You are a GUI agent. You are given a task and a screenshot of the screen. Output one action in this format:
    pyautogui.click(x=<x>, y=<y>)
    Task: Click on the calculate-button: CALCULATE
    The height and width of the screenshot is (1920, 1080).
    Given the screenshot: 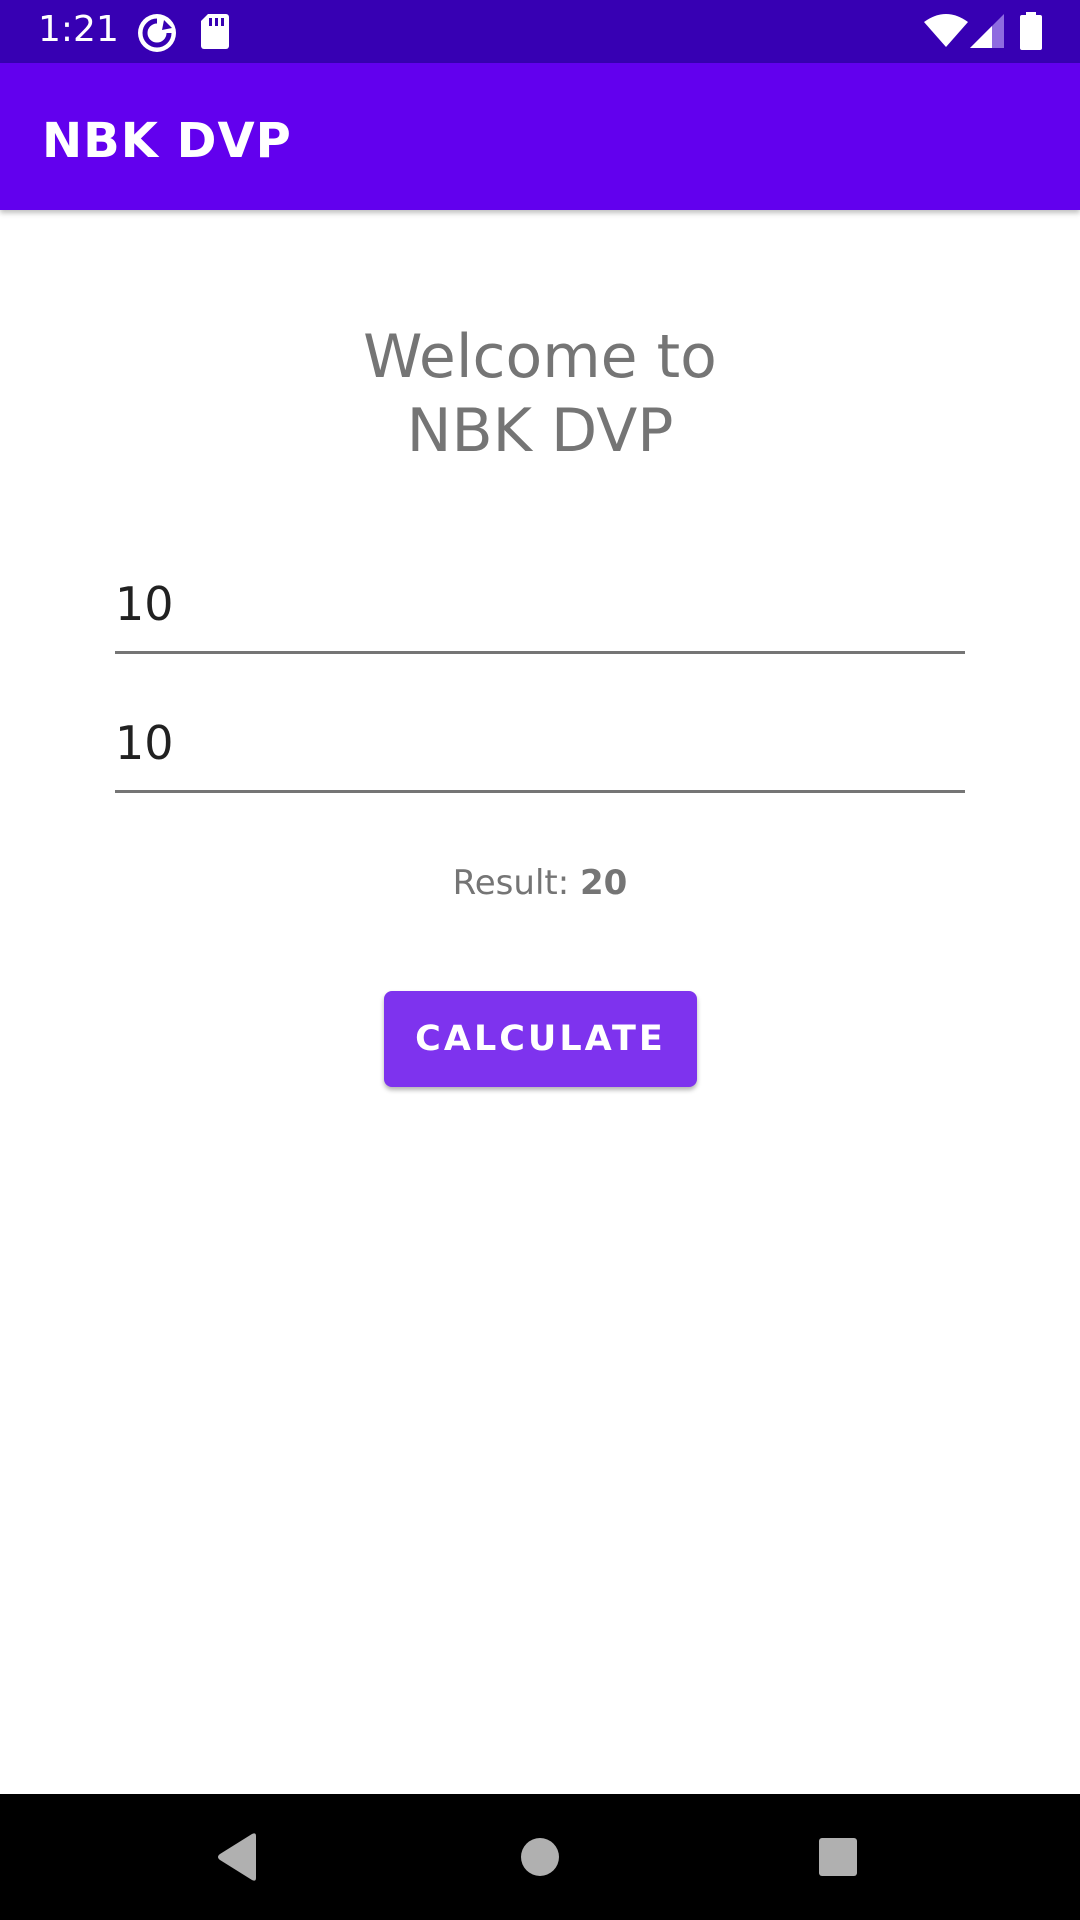 What is the action you would take?
    pyautogui.click(x=540, y=1039)
    